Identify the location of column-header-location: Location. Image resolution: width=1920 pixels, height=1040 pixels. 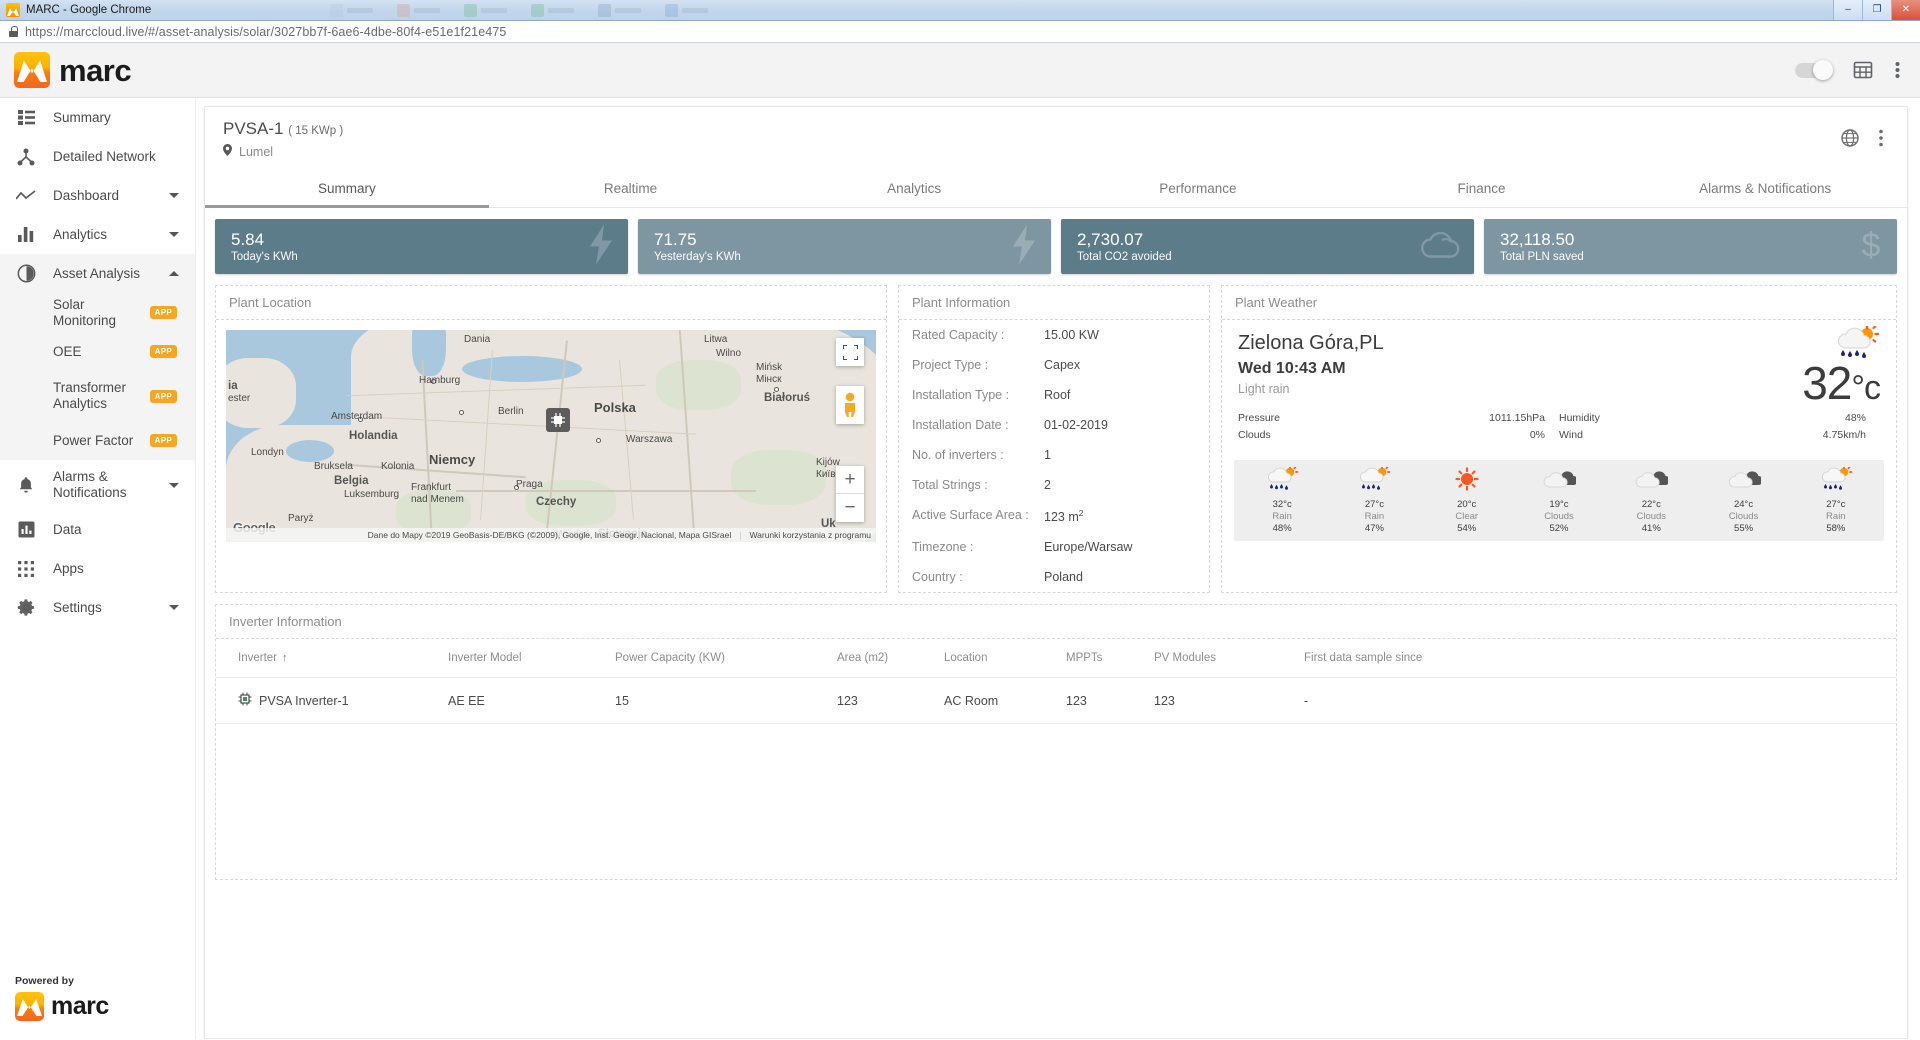
(1005, 659).